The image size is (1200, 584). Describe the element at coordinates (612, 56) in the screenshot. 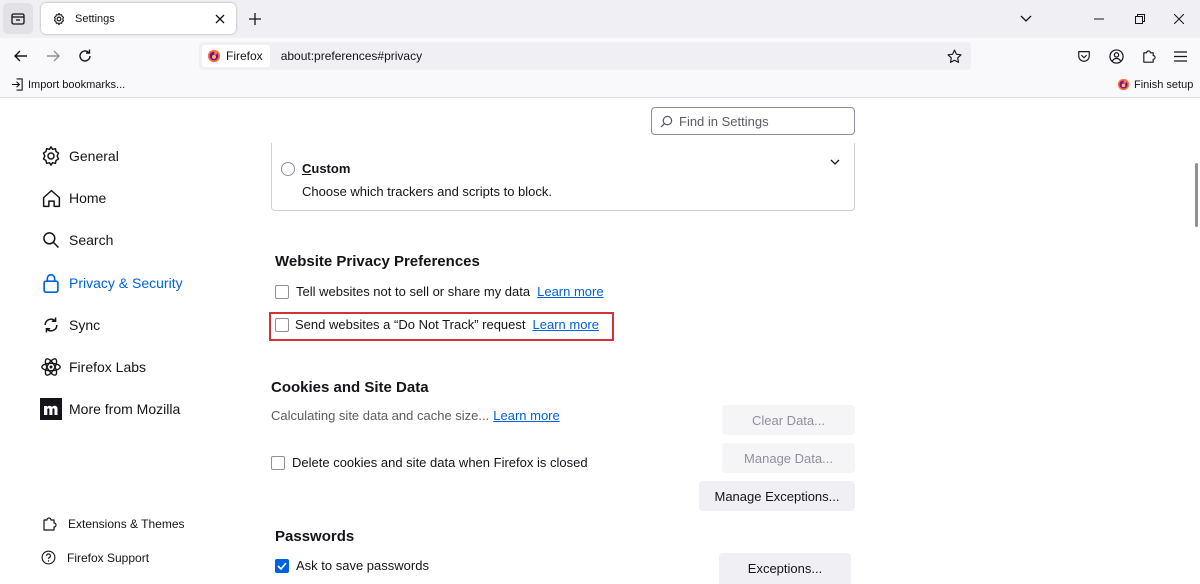

I see `url-text: about:preferences#privacy` at that location.